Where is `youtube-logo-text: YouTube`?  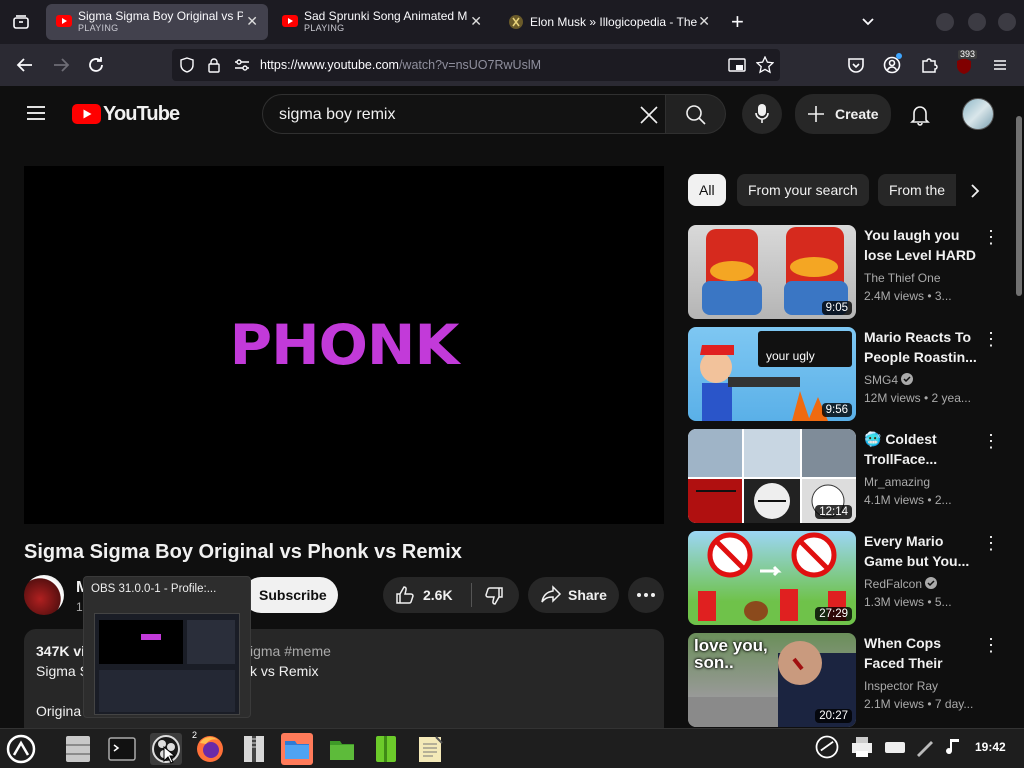 youtube-logo-text: YouTube is located at coordinates (141, 114).